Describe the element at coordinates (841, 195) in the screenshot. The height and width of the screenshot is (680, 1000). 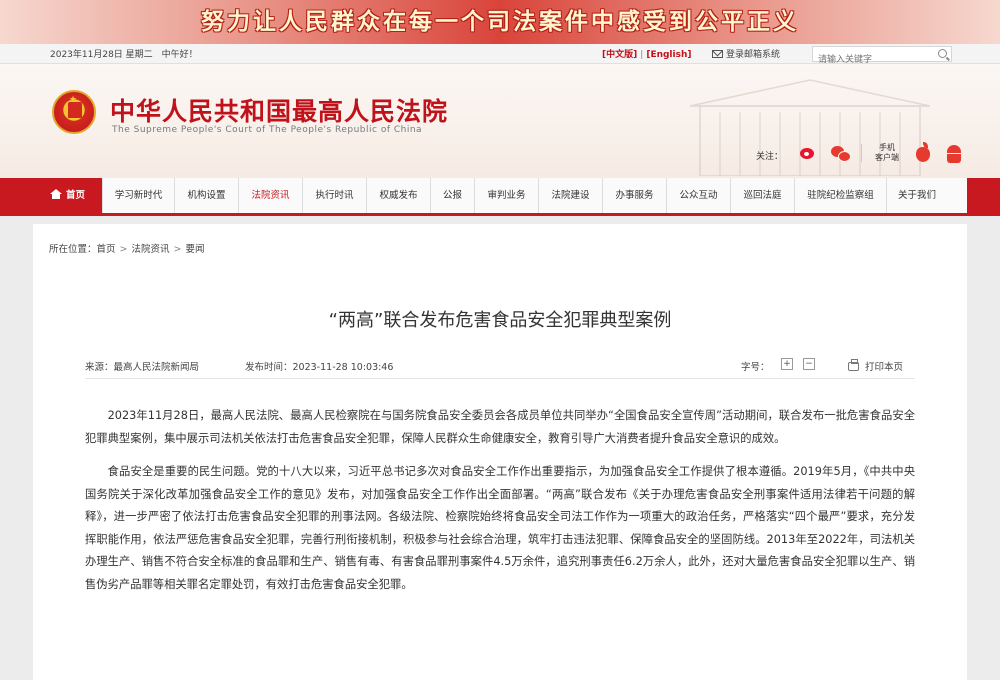
I see `nav-item-discipline: 驻院纪检监察组` at that location.